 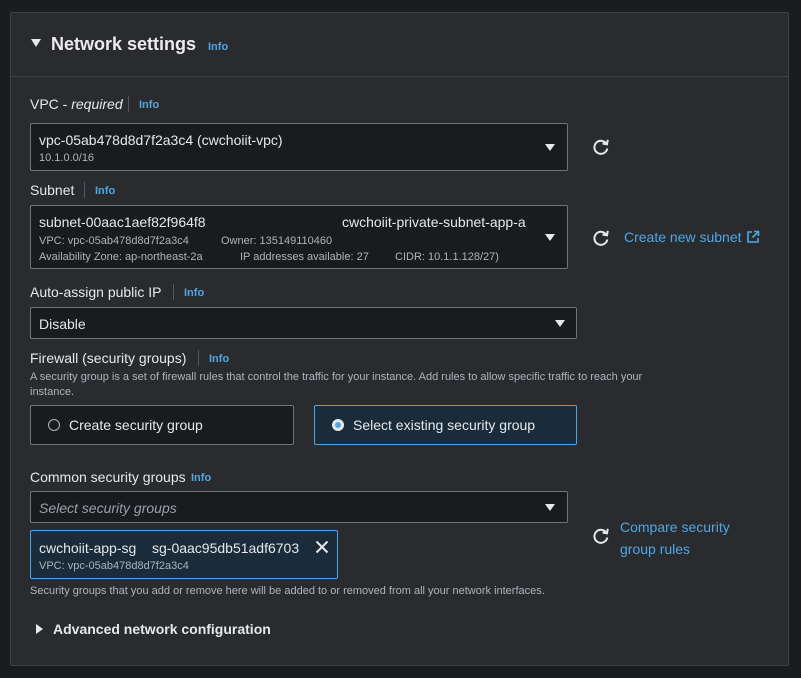 What do you see at coordinates (67, 158) in the screenshot?
I see `vpc-cidr: 10.1.0.0/16` at bounding box center [67, 158].